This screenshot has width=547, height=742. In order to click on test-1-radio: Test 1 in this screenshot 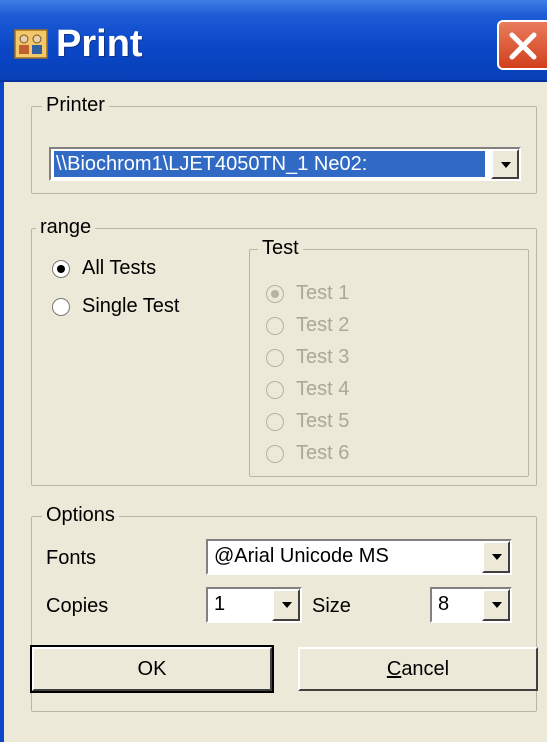, I will do `click(307, 293)`.